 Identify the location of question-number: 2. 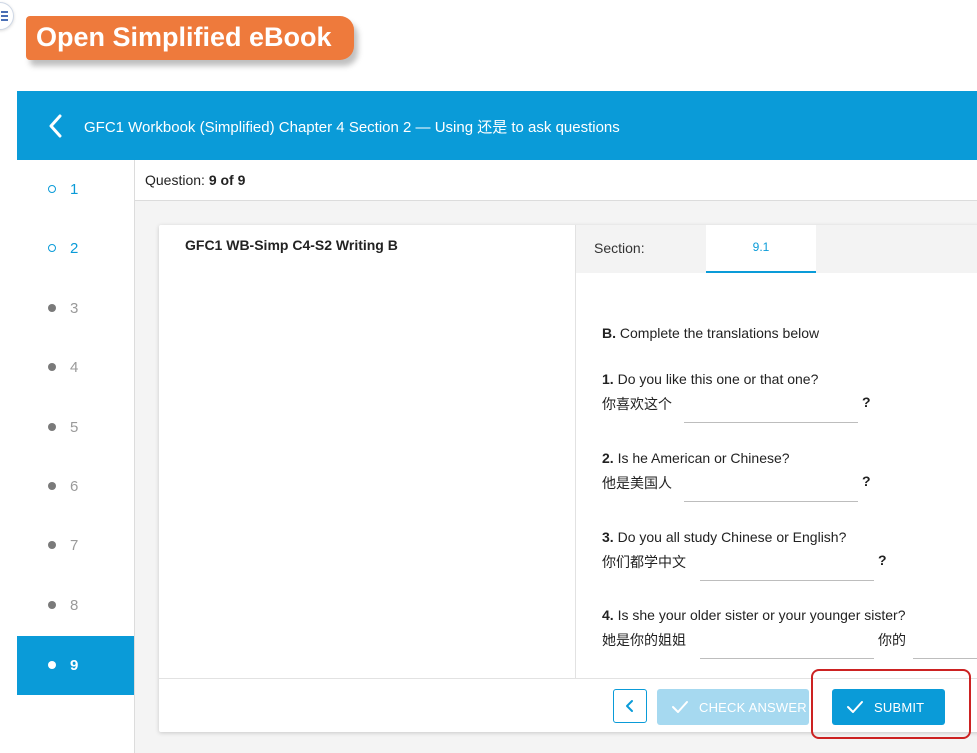
(74, 248).